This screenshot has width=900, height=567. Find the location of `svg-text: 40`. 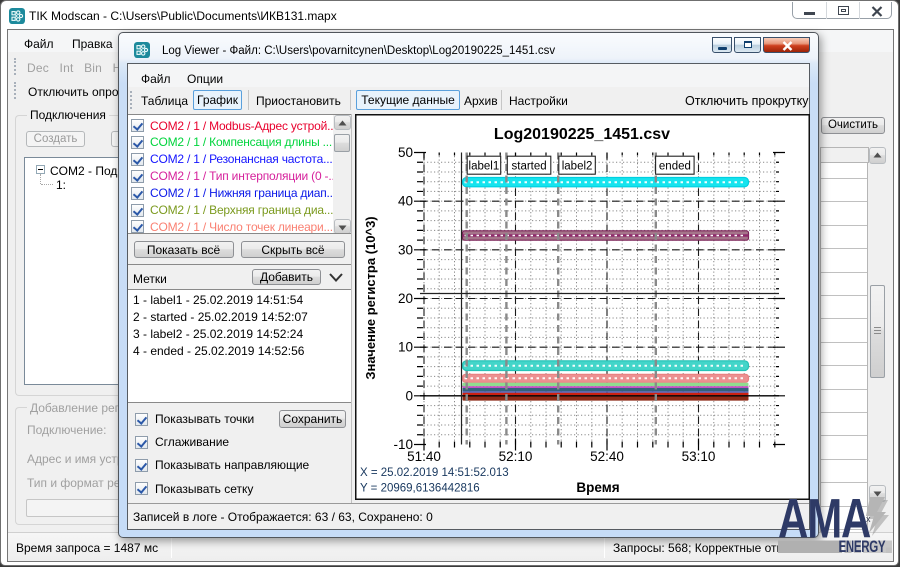

svg-text: 40 is located at coordinates (405, 201).